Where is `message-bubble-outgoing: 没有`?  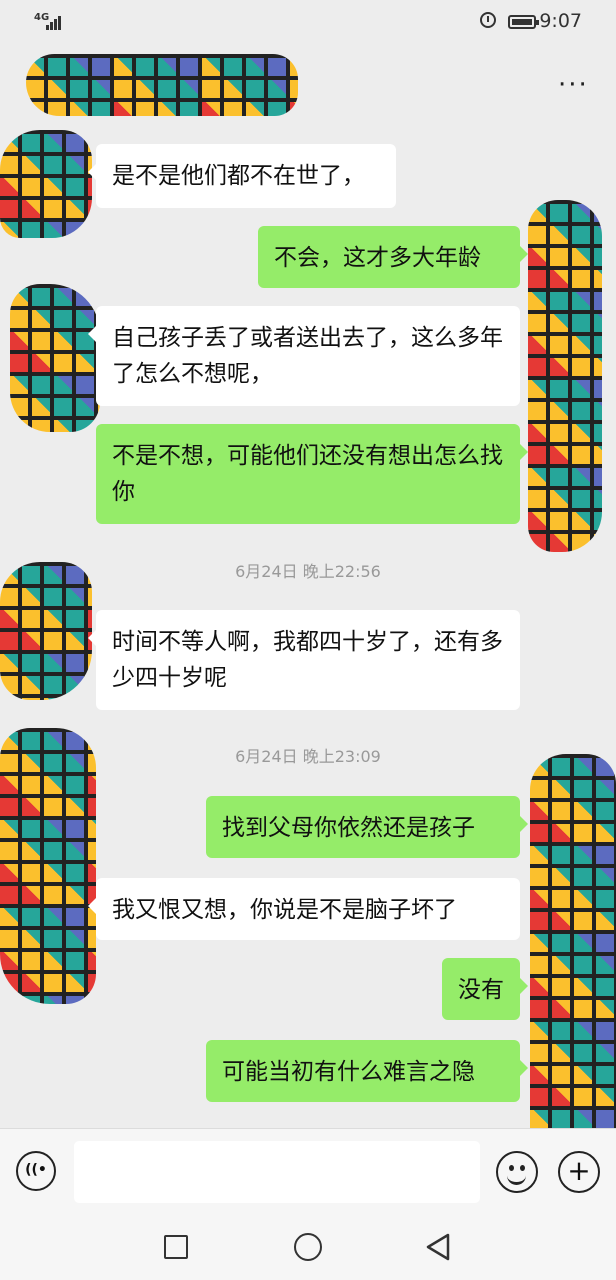
message-bubble-outgoing: 没有 is located at coordinates (485, 989).